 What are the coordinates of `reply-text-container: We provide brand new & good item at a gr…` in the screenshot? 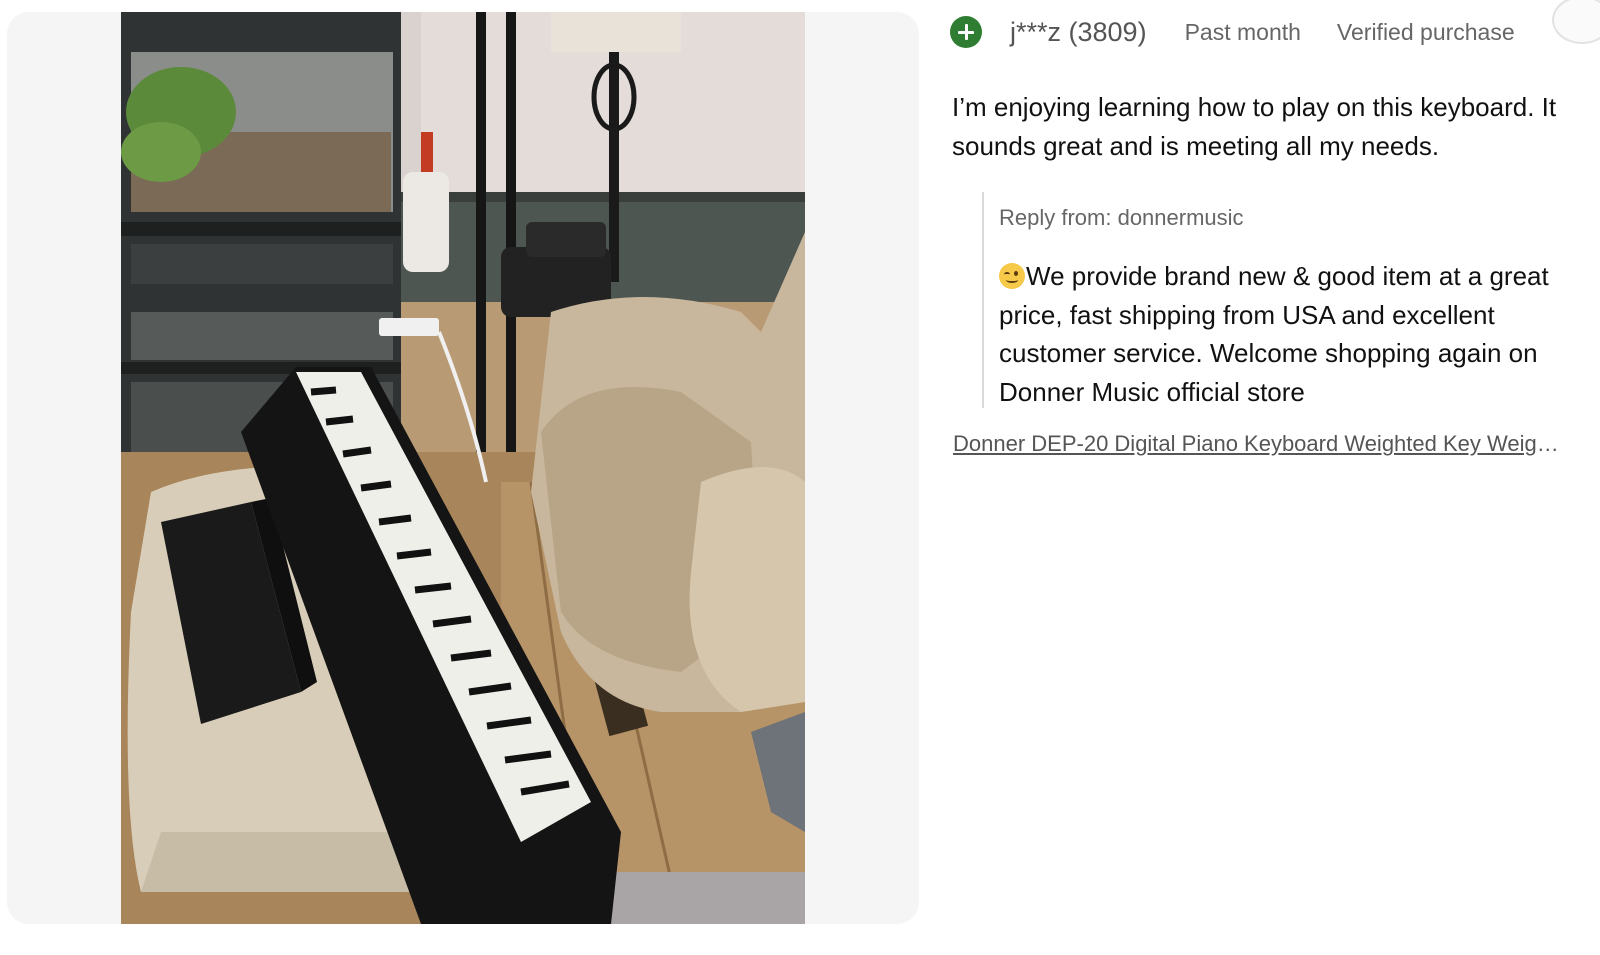 It's located at (1290, 334).